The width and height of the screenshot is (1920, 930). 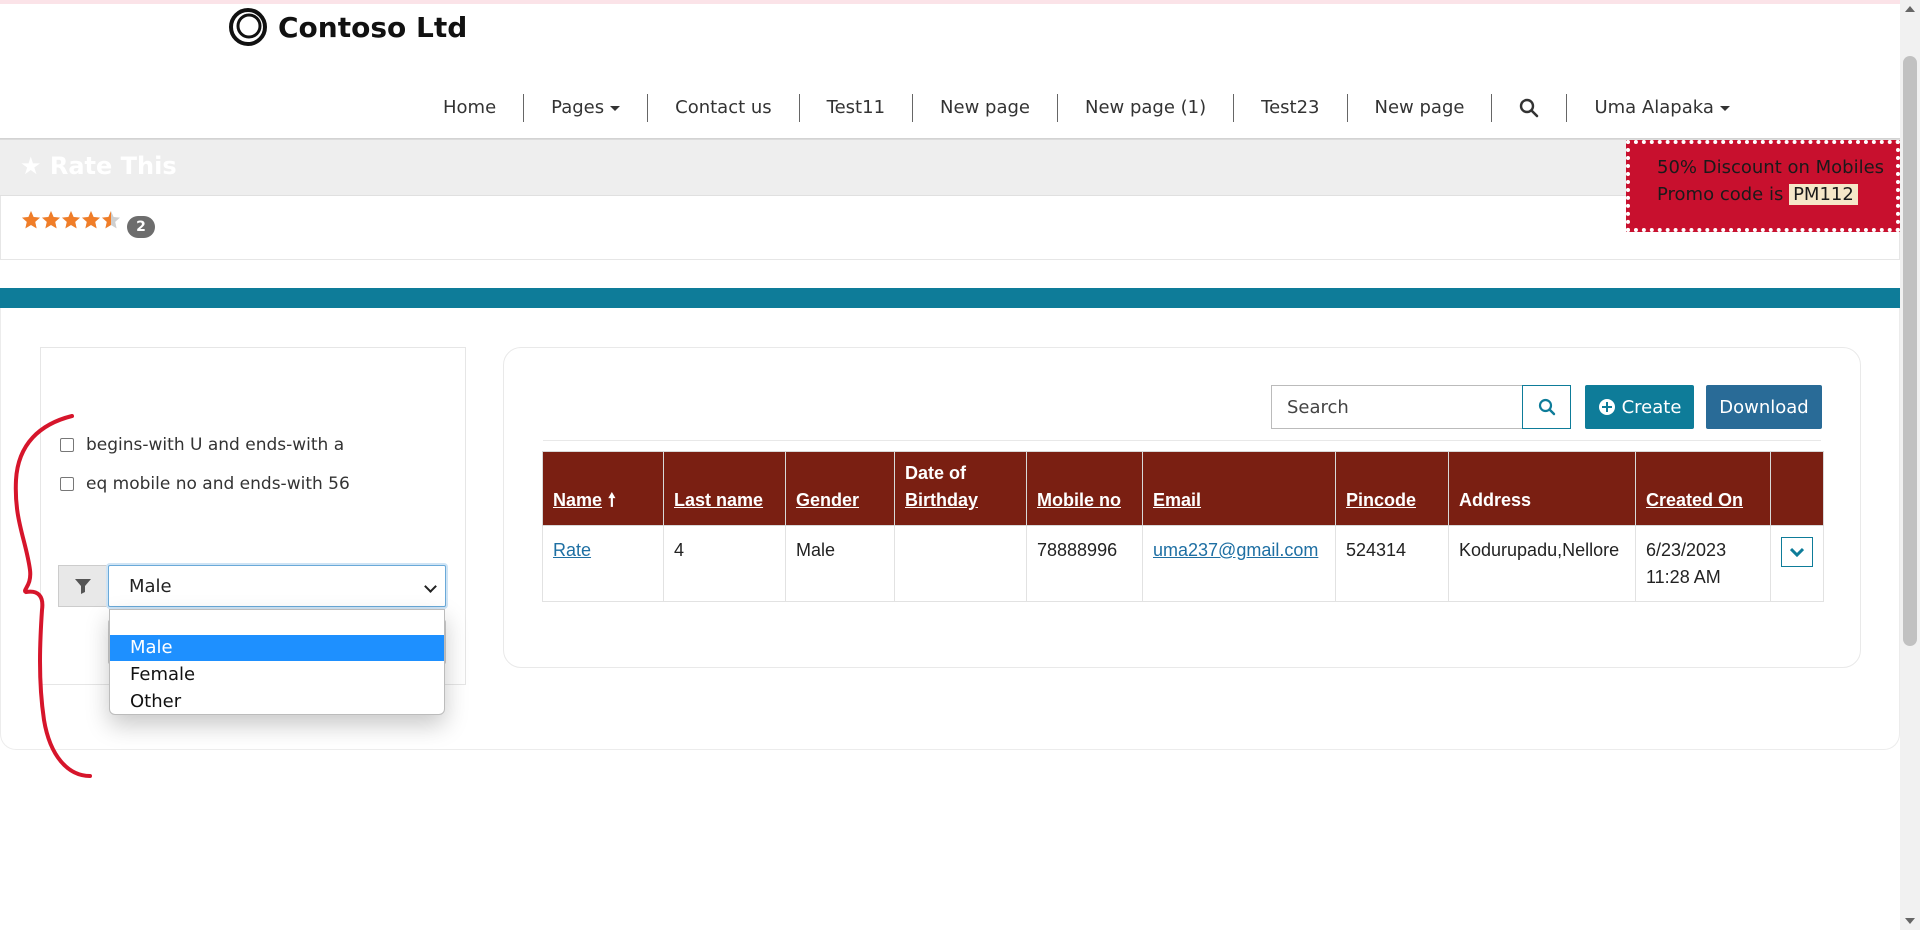 What do you see at coordinates (113, 166) in the screenshot?
I see `rate-title-text: Rate This` at bounding box center [113, 166].